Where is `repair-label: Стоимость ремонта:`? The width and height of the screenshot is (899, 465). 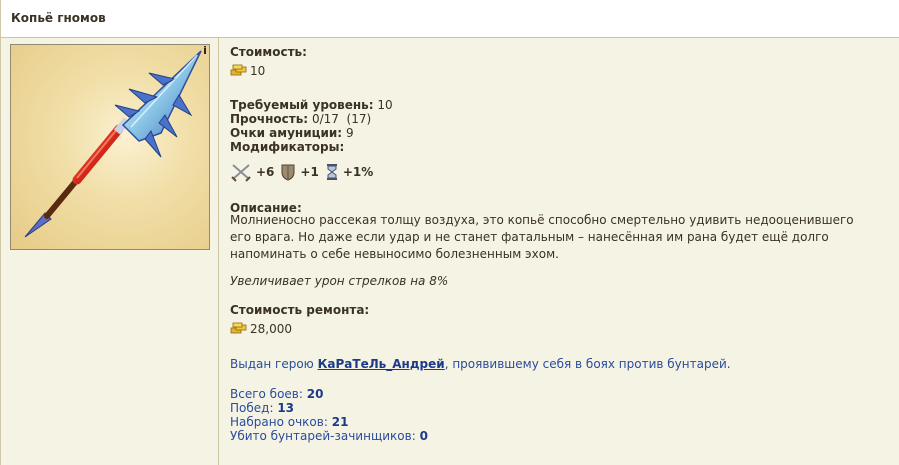 repair-label: Стоимость ремонта: is located at coordinates (300, 310).